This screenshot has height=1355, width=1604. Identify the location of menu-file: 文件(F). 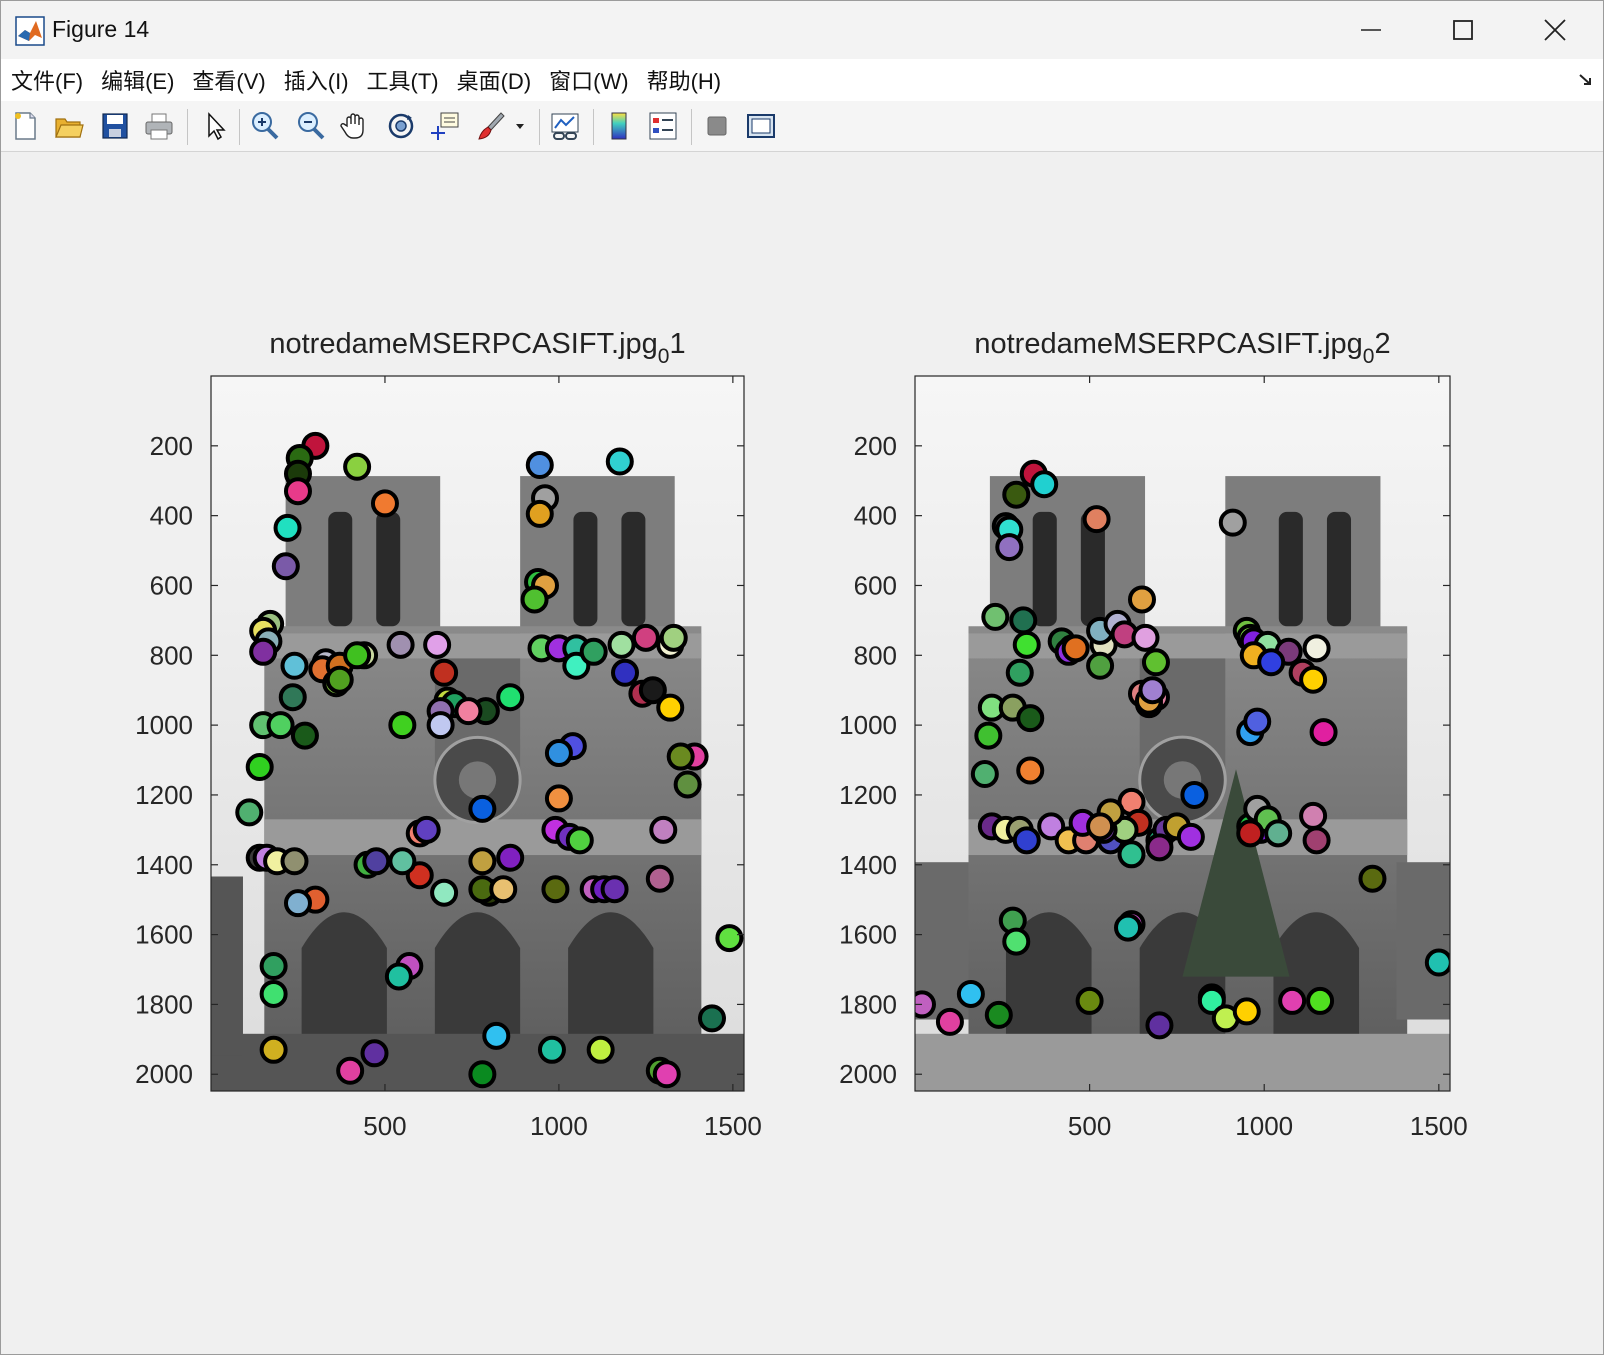
(46, 80).